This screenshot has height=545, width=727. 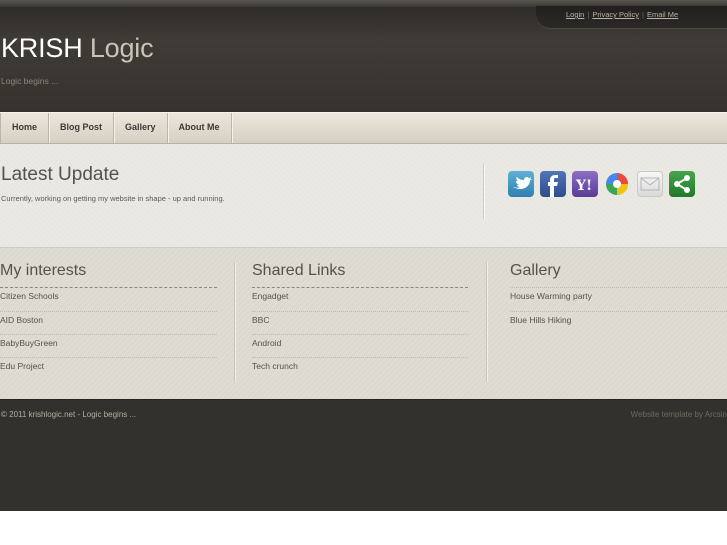 What do you see at coordinates (108, 345) in the screenshot?
I see `list-item: BabyBuyGreen` at bounding box center [108, 345].